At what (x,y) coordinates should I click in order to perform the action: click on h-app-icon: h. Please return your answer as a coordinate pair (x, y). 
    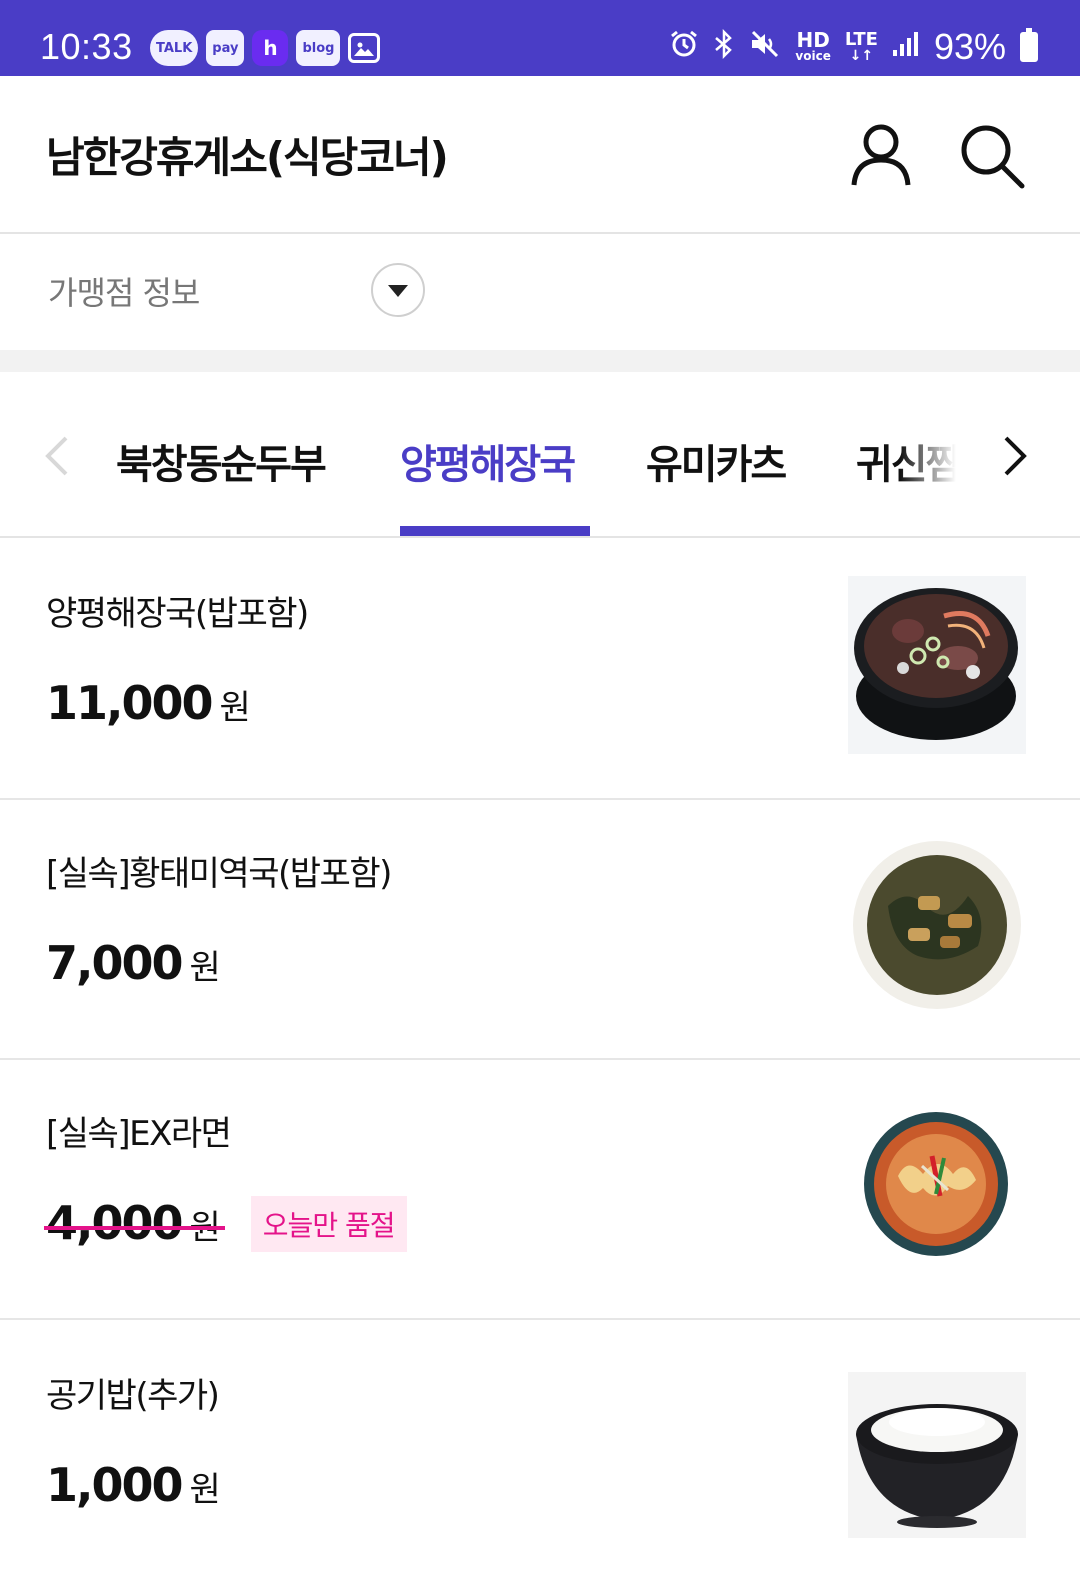
    Looking at the image, I should click on (270, 48).